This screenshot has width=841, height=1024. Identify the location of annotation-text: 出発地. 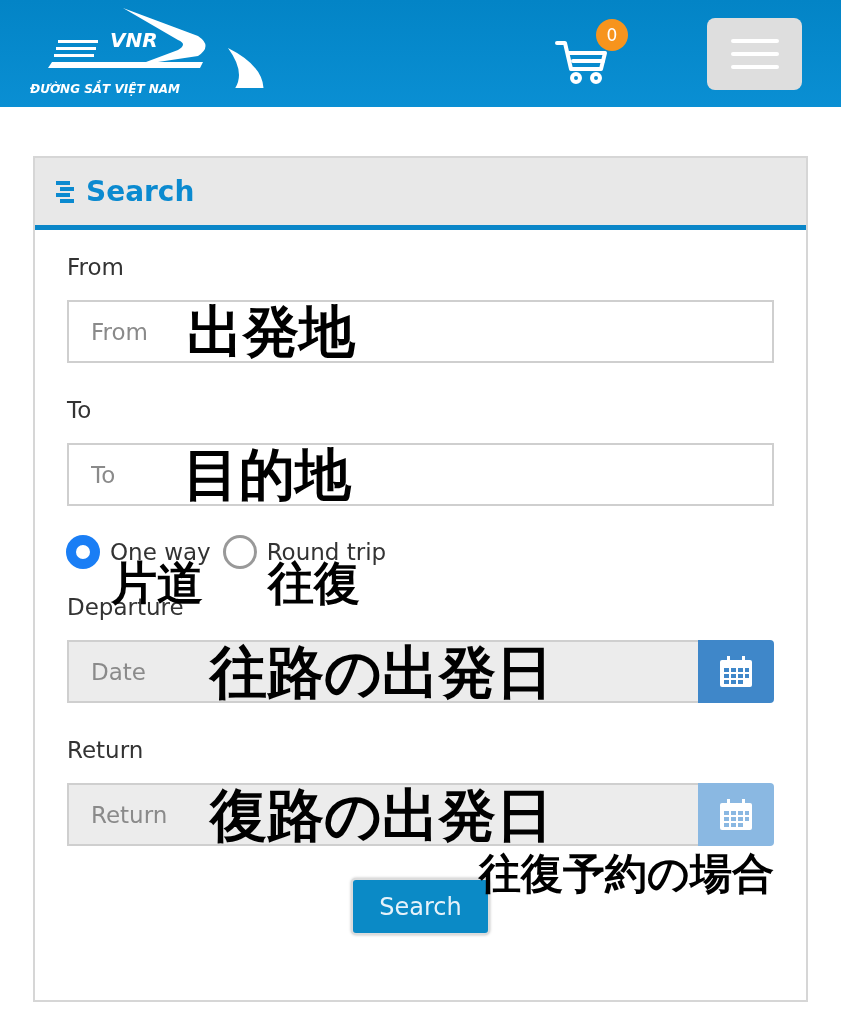
(271, 331).